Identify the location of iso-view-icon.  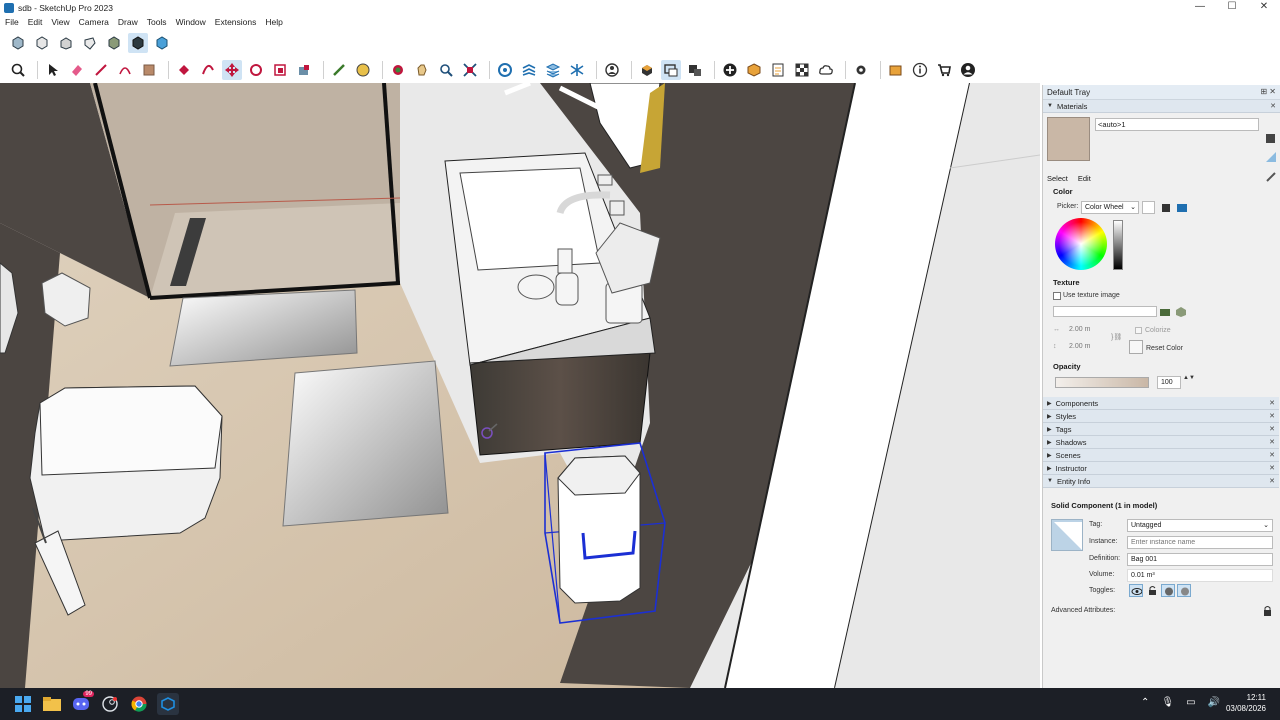
(18, 43).